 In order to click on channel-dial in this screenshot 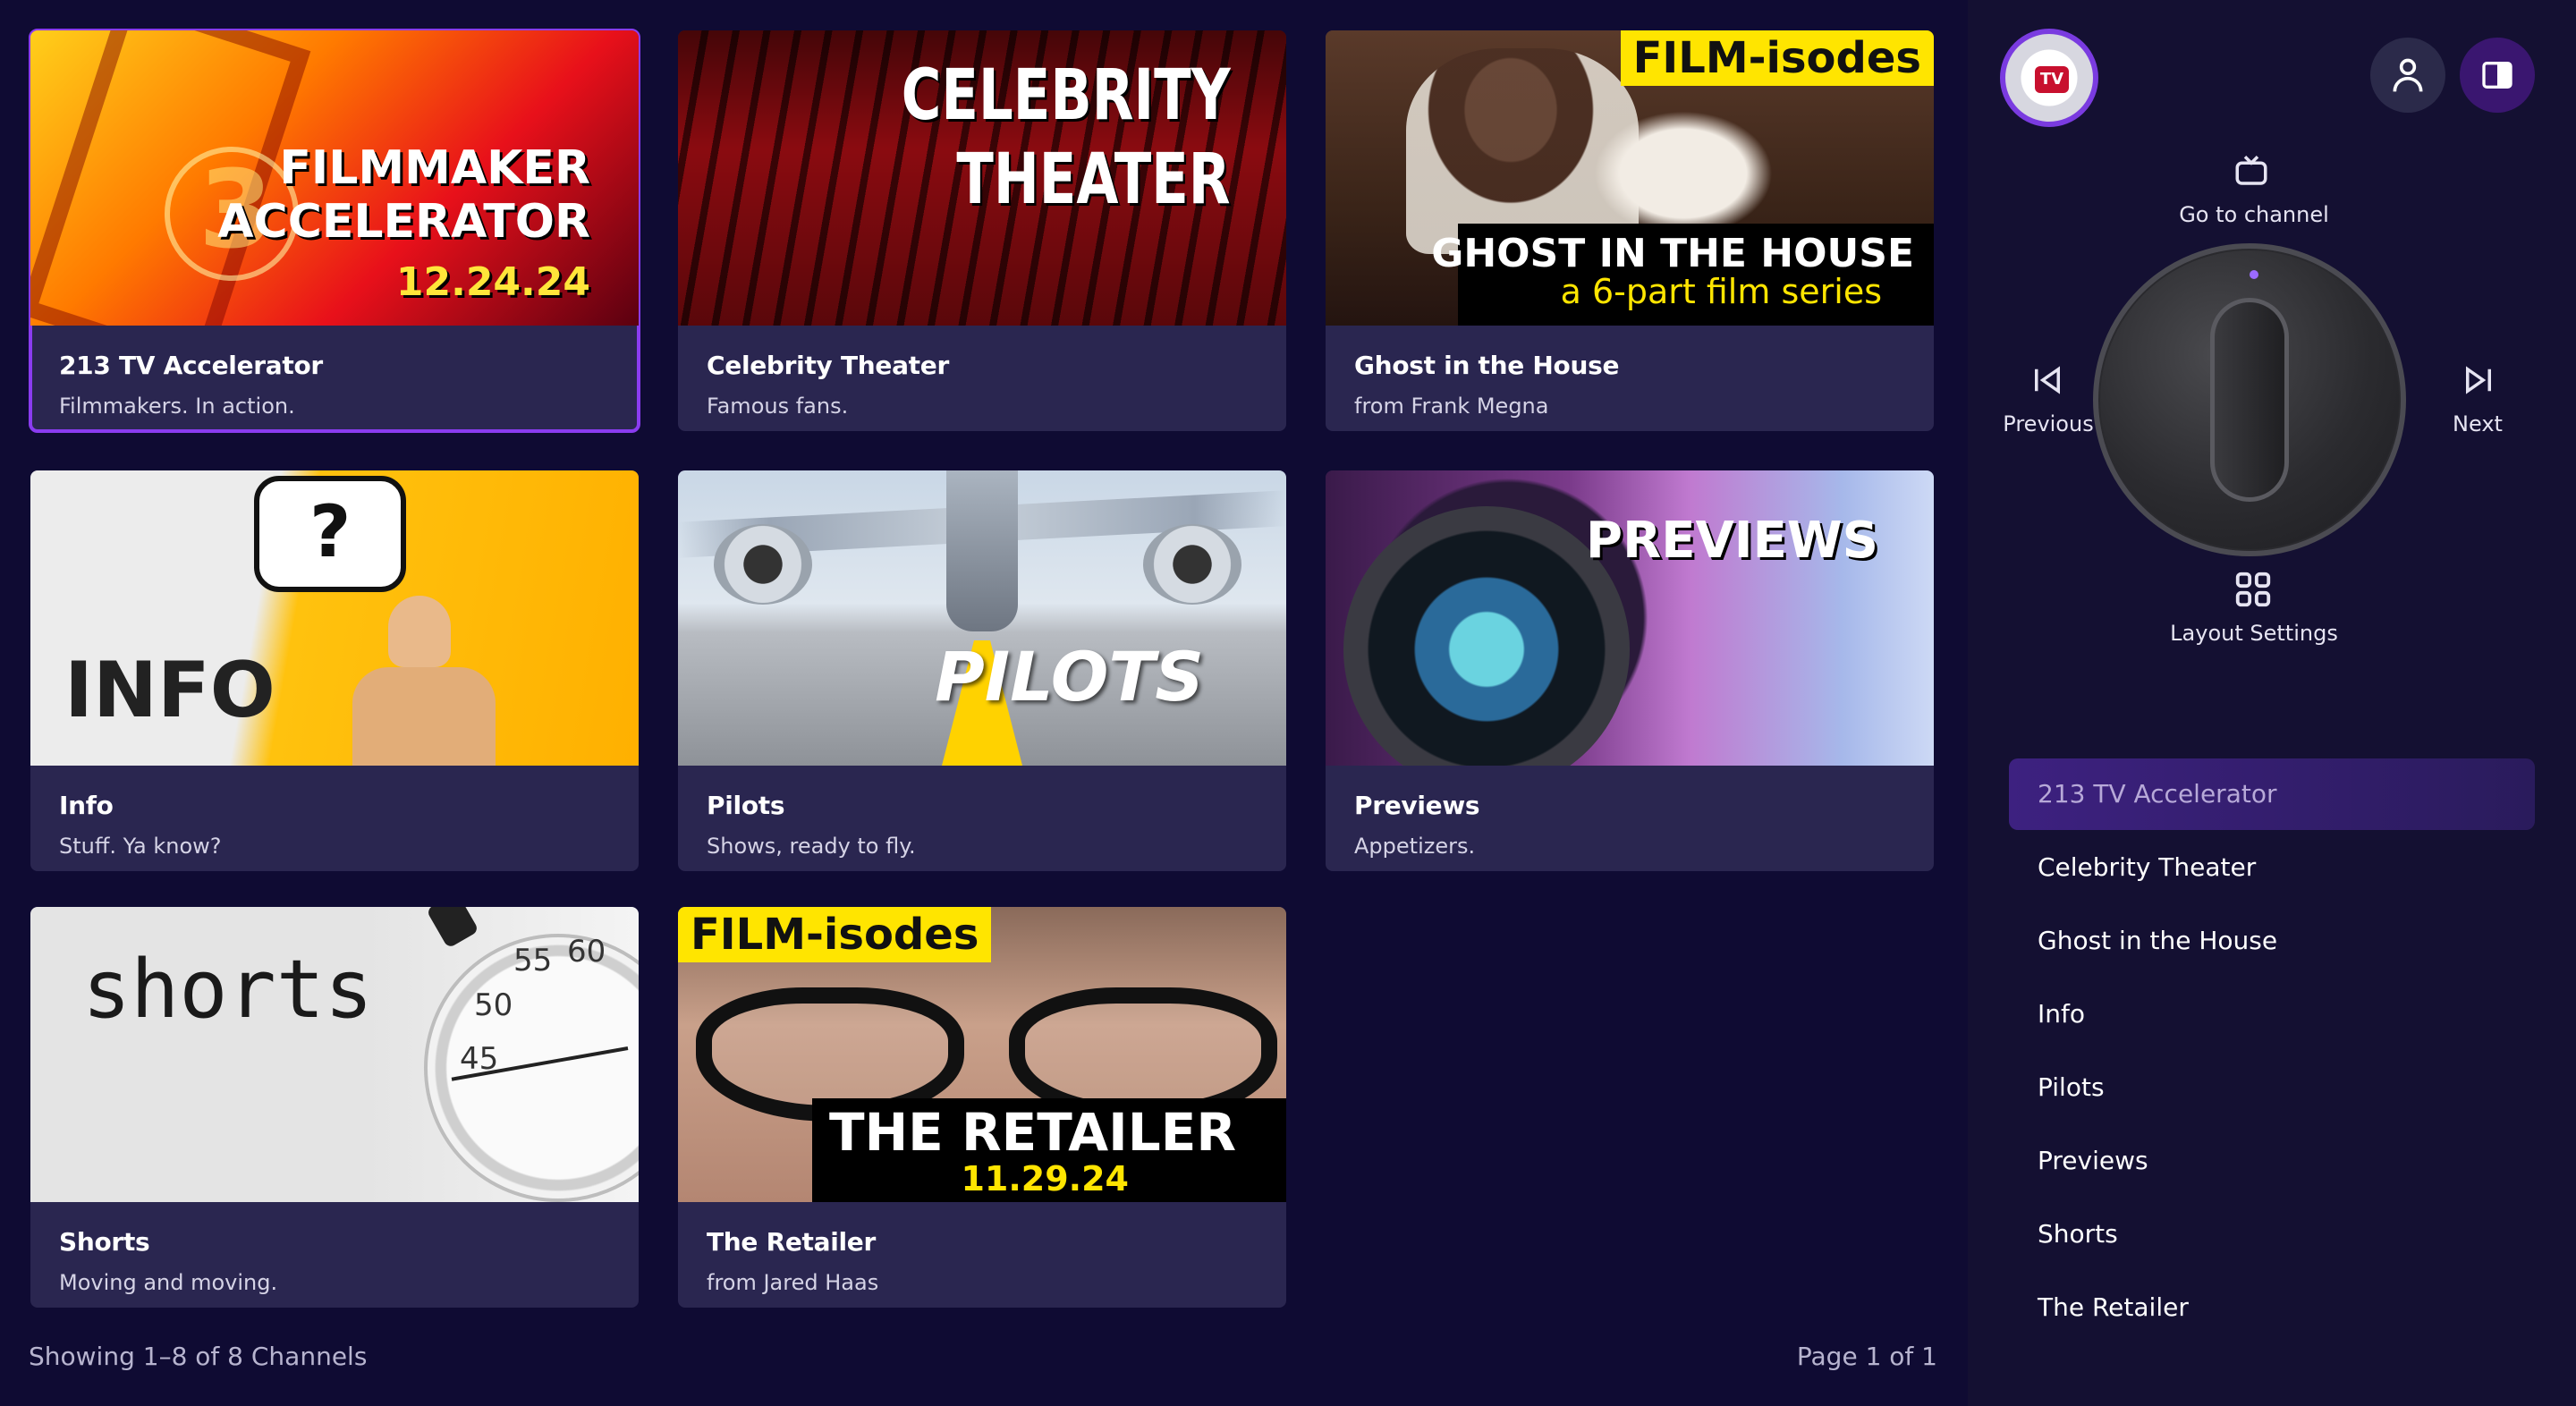, I will do `click(2249, 400)`.